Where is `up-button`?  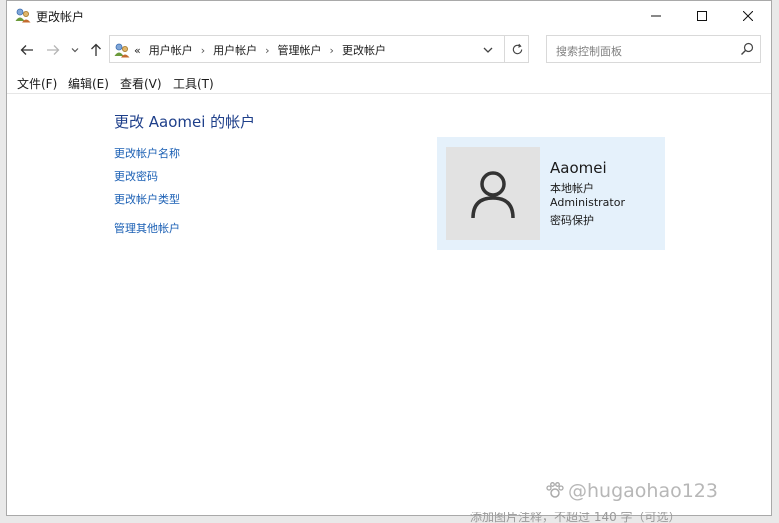
up-button is located at coordinates (96, 50).